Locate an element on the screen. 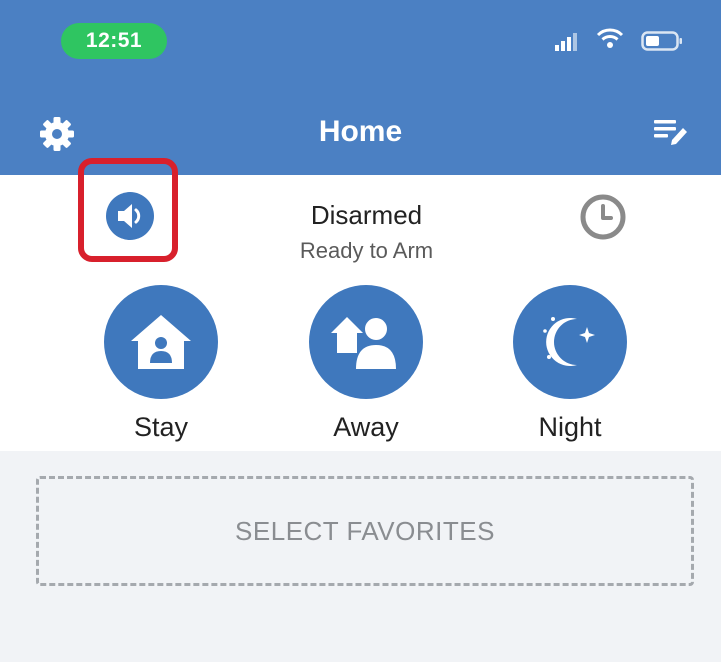 This screenshot has height=662, width=721. battery-icon is located at coordinates (661, 41).